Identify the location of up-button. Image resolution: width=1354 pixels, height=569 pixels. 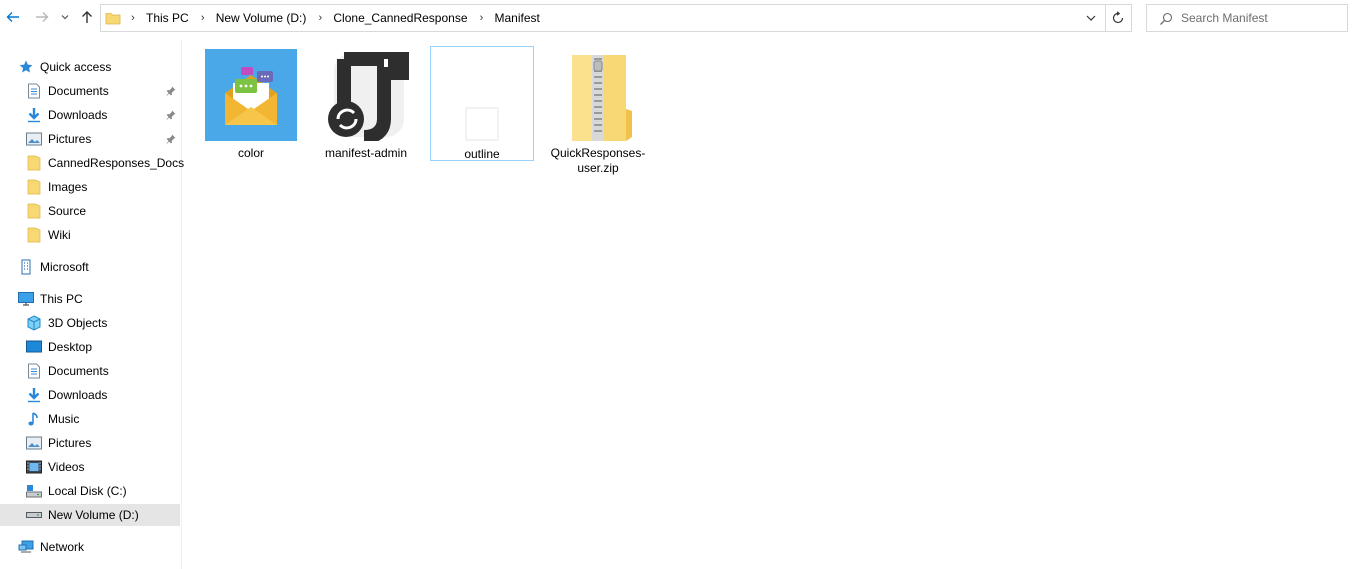
(87, 17).